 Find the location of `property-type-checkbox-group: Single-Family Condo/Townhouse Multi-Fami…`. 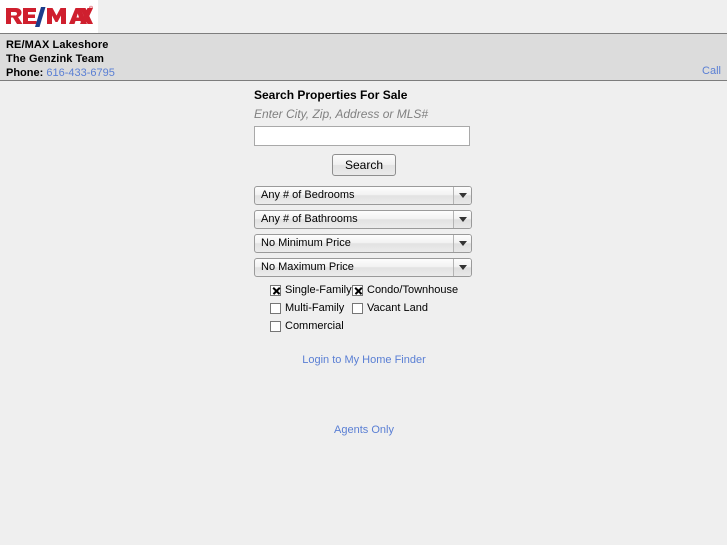

property-type-checkbox-group: Single-Family Condo/Townhouse Multi-Fami… is located at coordinates (375, 308).